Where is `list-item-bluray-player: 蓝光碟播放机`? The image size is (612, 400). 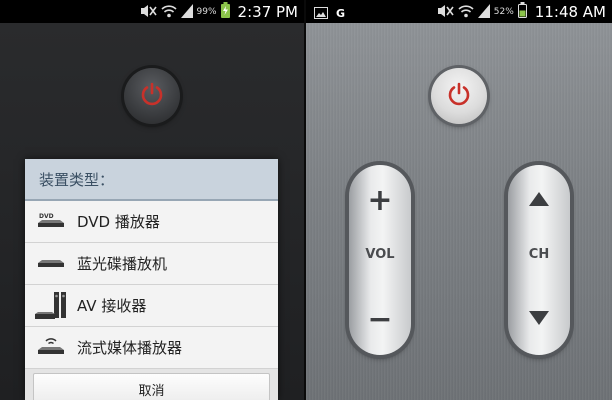
list-item-bluray-player: 蓝光碟播放机 is located at coordinates (151, 264).